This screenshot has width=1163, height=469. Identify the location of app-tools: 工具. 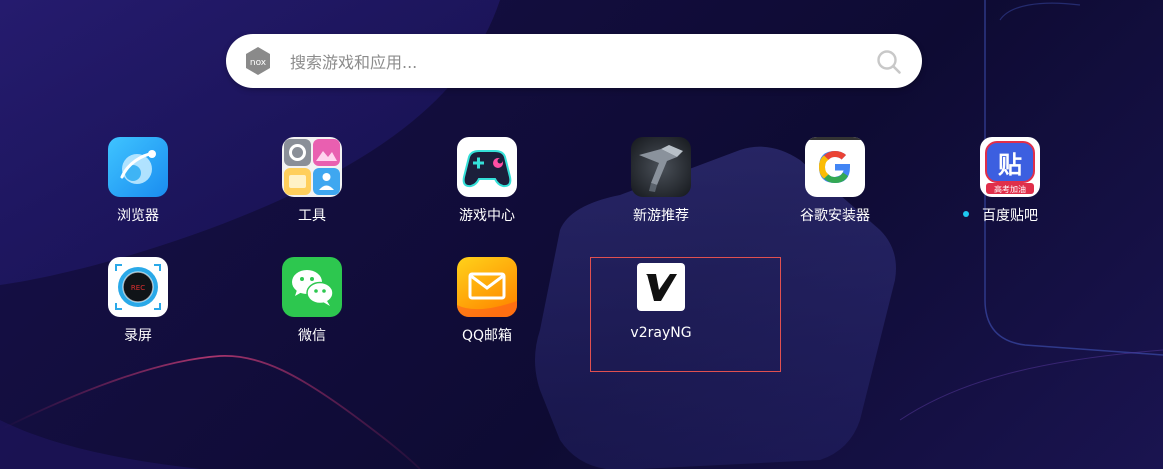
(312, 187).